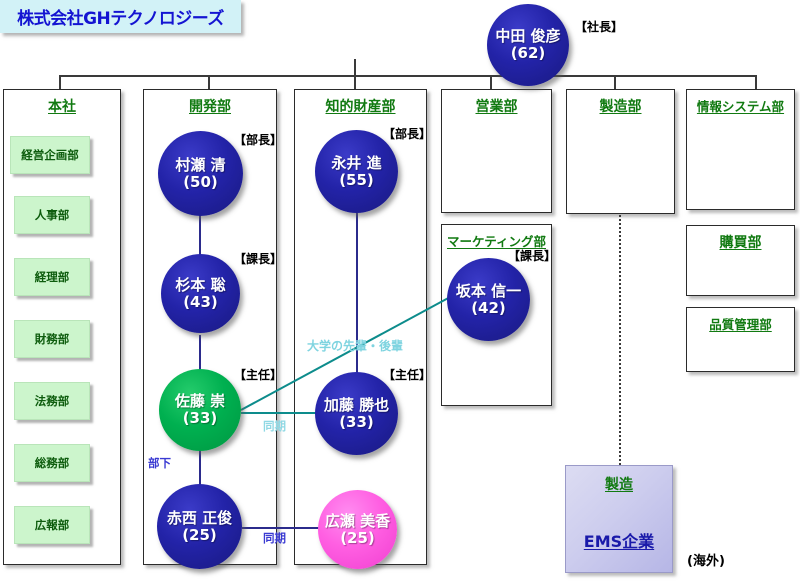  I want to click on sub-dept-koho: 広報部, so click(52, 525).